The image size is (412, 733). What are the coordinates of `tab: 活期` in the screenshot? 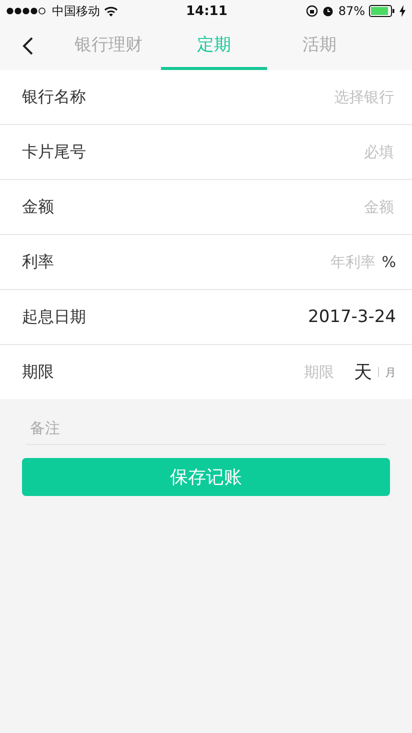 It's located at (319, 46).